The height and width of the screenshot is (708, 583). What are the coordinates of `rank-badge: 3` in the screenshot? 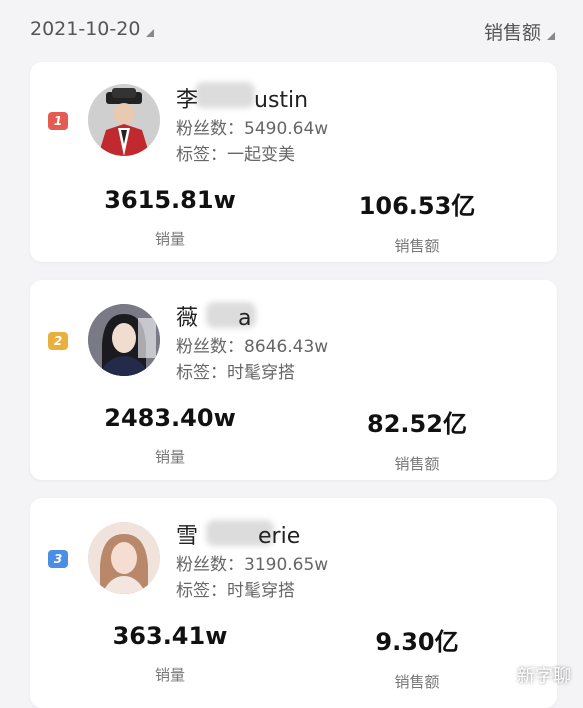 It's located at (58, 559).